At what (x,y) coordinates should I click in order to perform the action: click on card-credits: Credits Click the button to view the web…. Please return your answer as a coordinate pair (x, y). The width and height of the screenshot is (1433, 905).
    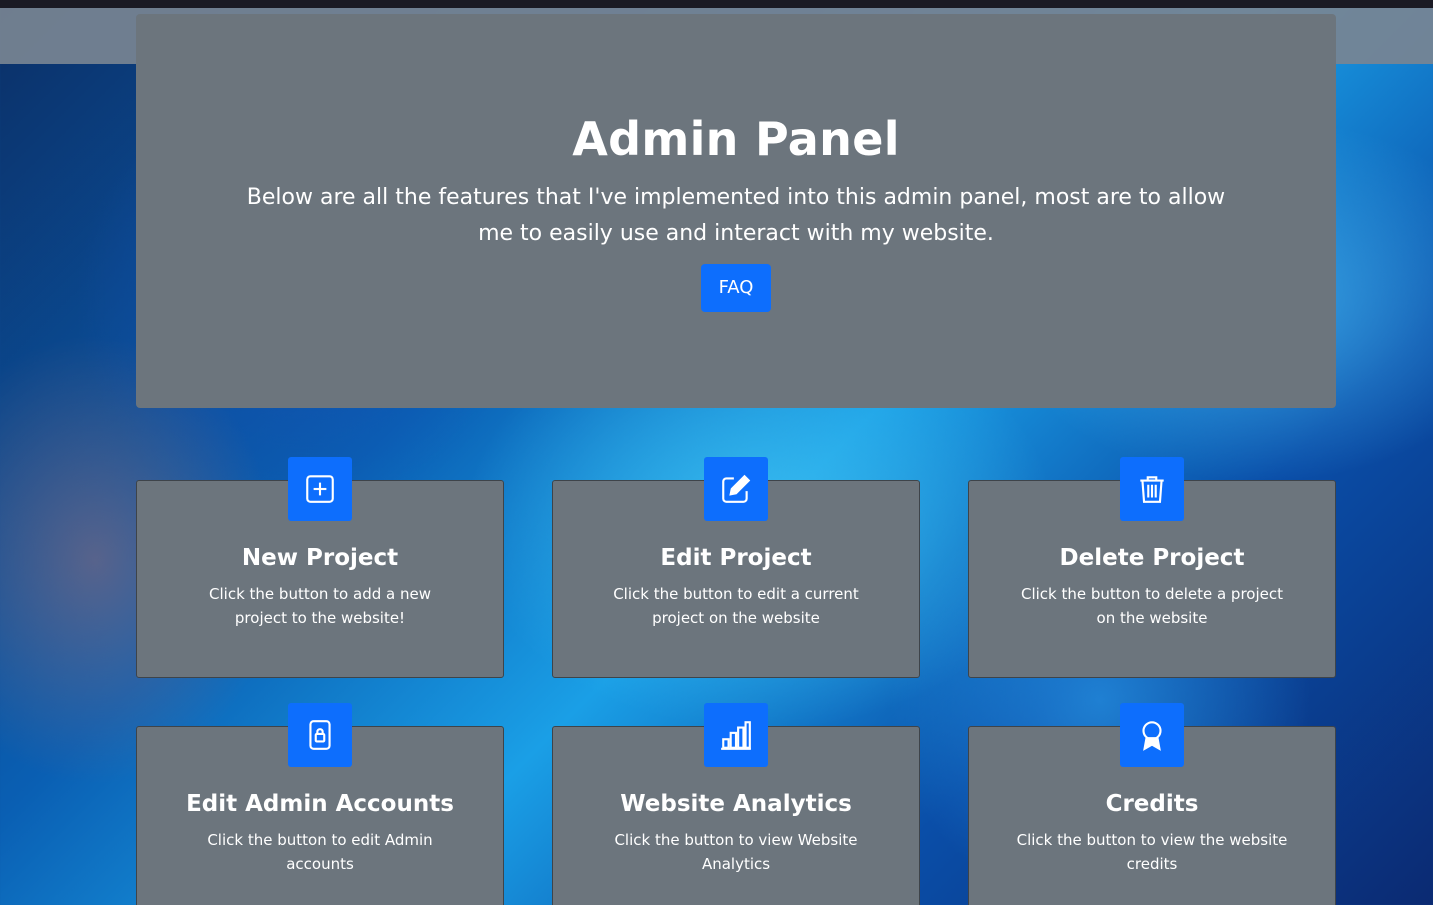
    Looking at the image, I should click on (1152, 804).